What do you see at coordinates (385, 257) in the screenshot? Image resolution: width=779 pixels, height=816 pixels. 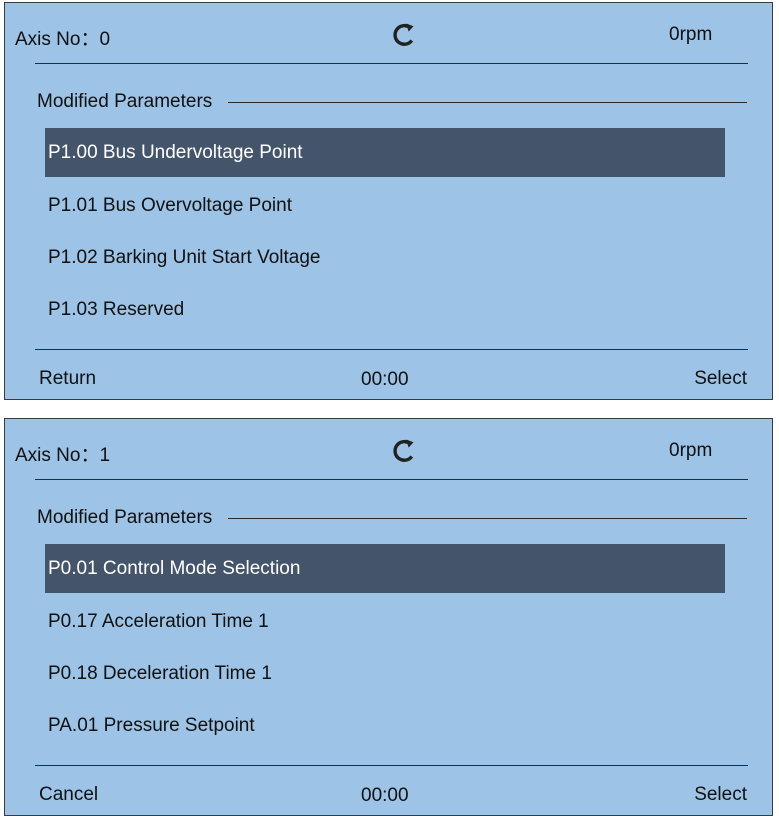 I see `parameter-item: P1.02 Barking Unit Start Voltage` at bounding box center [385, 257].